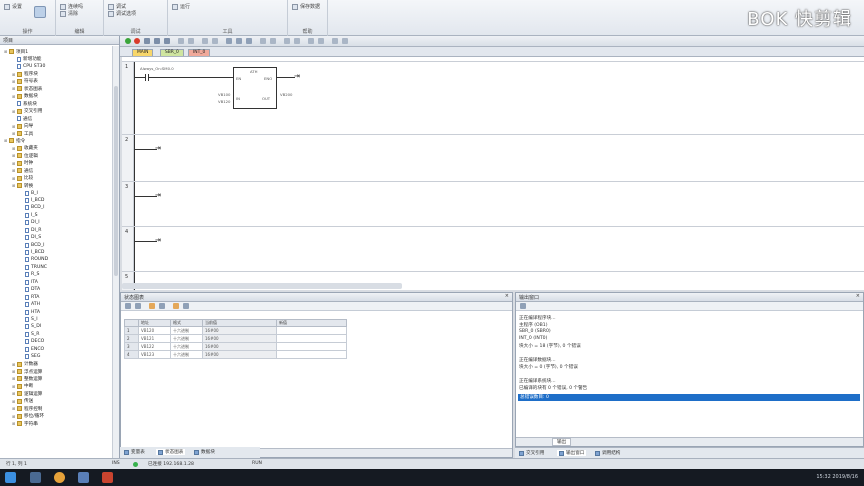 Image resolution: width=864 pixels, height=486 pixels. I want to click on browser-icon, so click(59, 477).